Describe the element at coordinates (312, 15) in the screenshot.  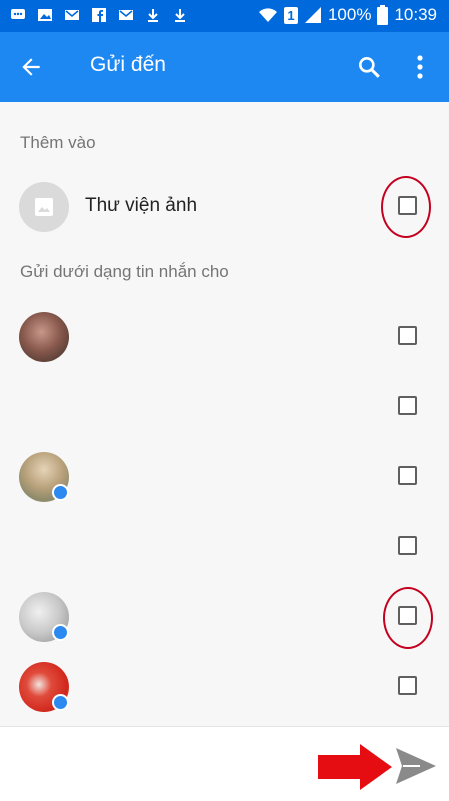
I see `signal-icon` at that location.